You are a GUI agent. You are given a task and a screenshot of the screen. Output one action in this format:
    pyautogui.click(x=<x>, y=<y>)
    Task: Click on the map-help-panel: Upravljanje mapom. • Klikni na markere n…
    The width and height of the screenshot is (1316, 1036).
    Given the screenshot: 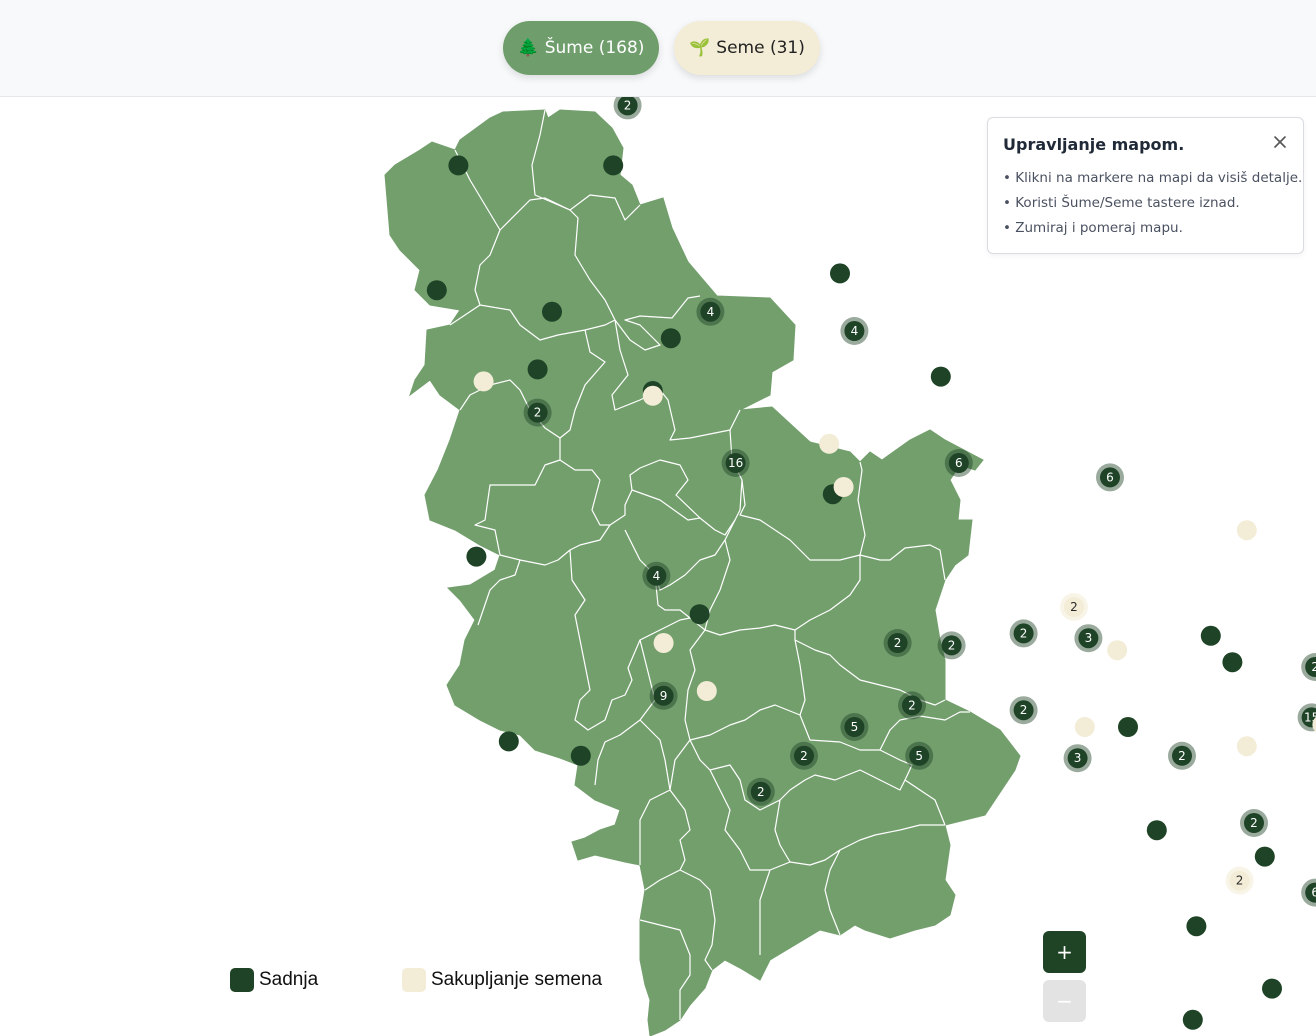 What is the action you would take?
    pyautogui.click(x=1145, y=185)
    